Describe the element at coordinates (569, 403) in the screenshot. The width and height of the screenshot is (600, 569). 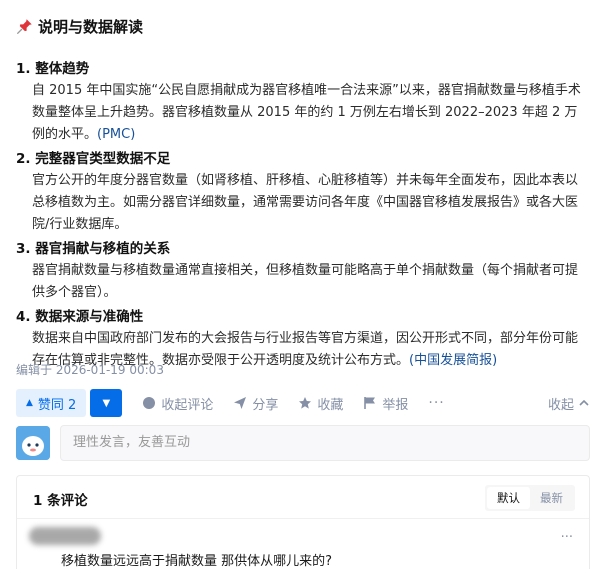
I see `collapse-button: 收起` at that location.